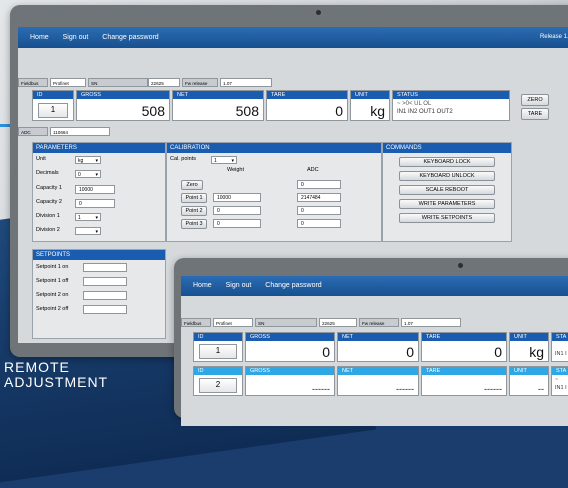 This screenshot has width=568, height=488. What do you see at coordinates (529, 371) in the screenshot?
I see `unit-label-row2: UNIT` at bounding box center [529, 371].